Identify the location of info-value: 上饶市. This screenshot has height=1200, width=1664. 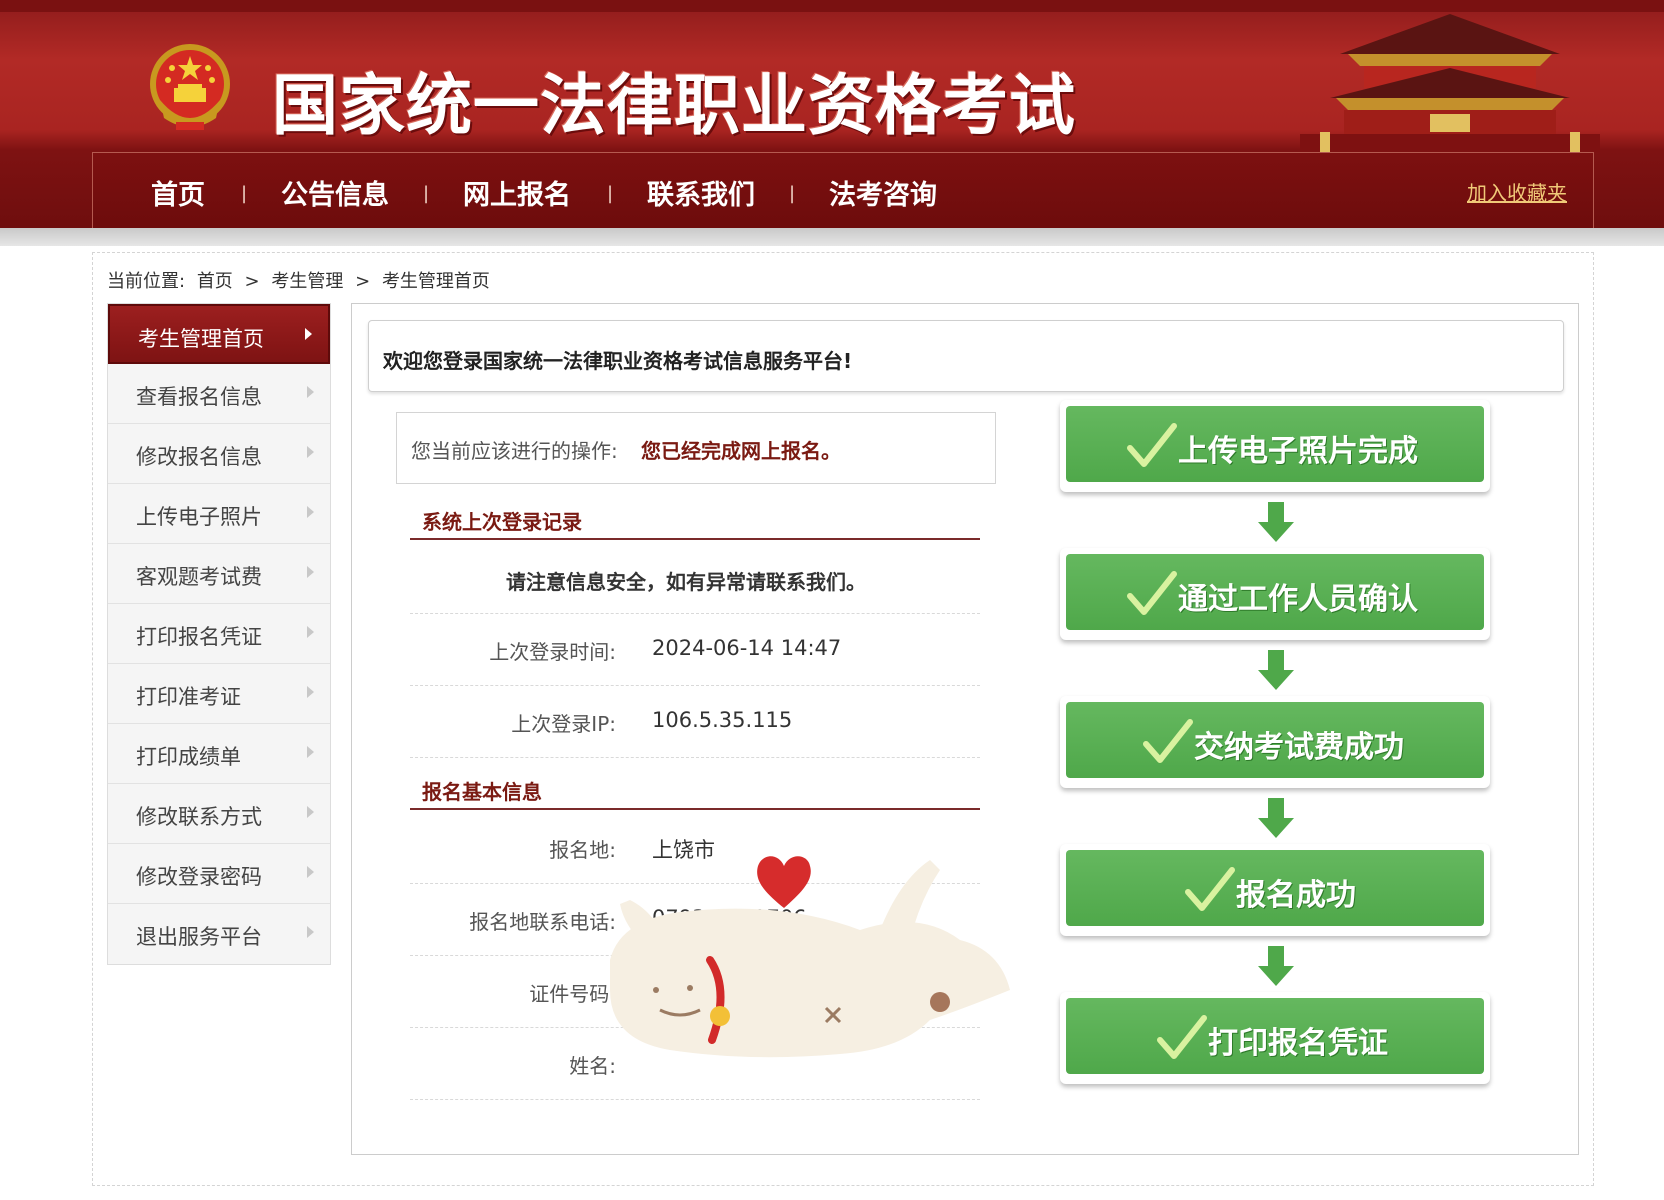
(683, 850).